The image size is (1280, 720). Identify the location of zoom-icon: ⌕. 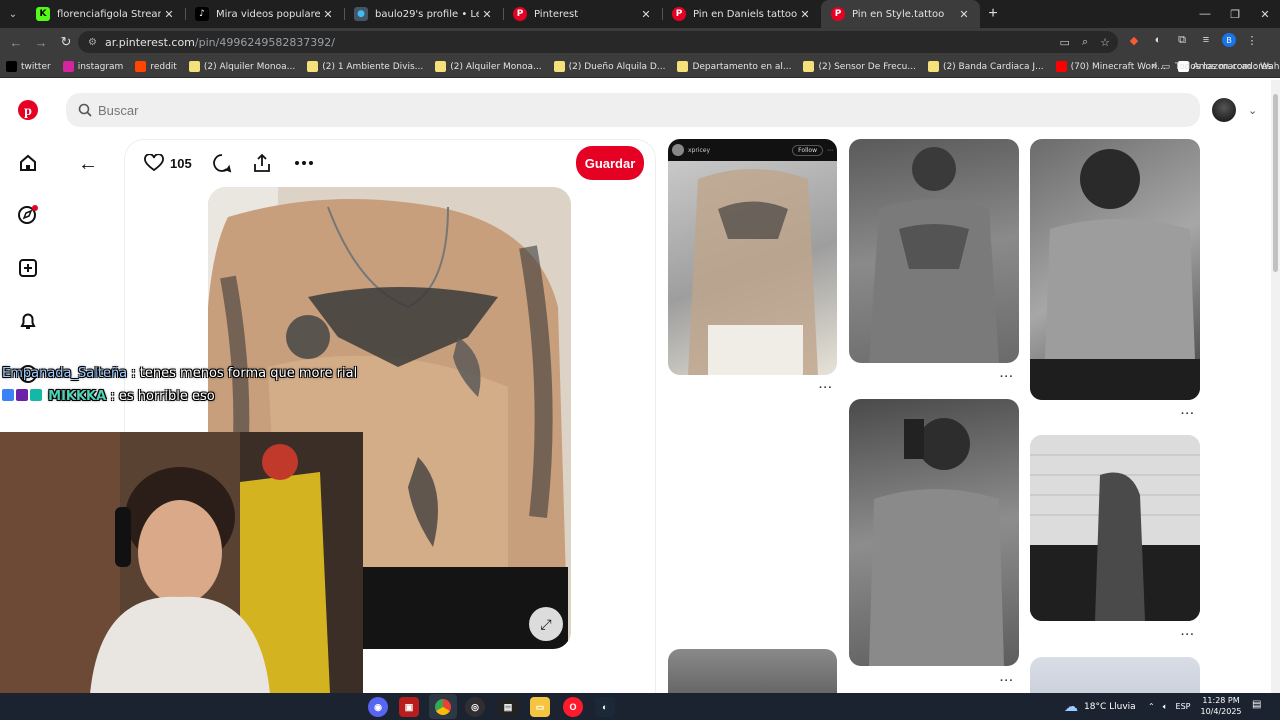
(1085, 42).